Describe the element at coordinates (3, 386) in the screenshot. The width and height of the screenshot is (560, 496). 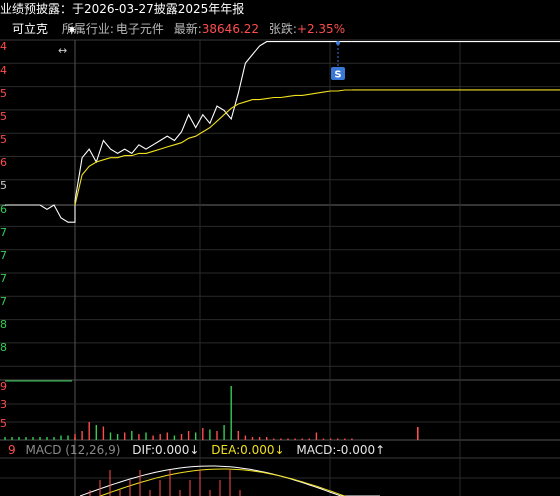
I see `volume-axis-label: 9` at that location.